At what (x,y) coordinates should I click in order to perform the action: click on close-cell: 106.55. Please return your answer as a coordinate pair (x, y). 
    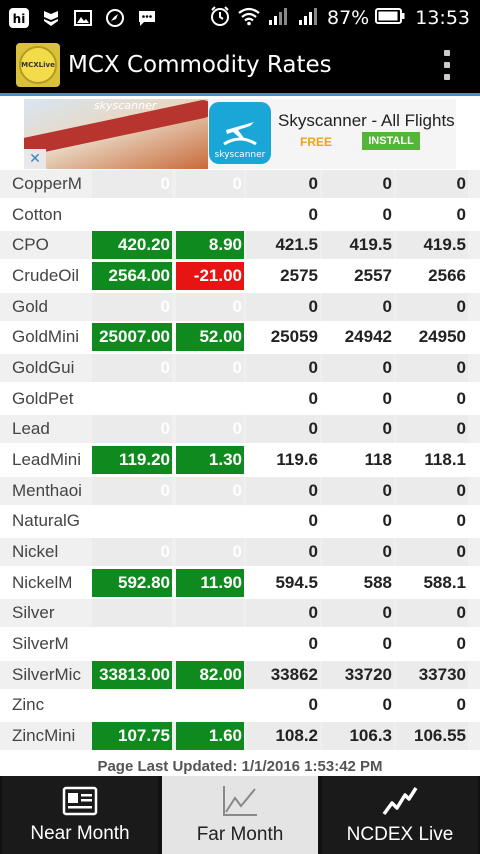
    Looking at the image, I should click on (432, 735).